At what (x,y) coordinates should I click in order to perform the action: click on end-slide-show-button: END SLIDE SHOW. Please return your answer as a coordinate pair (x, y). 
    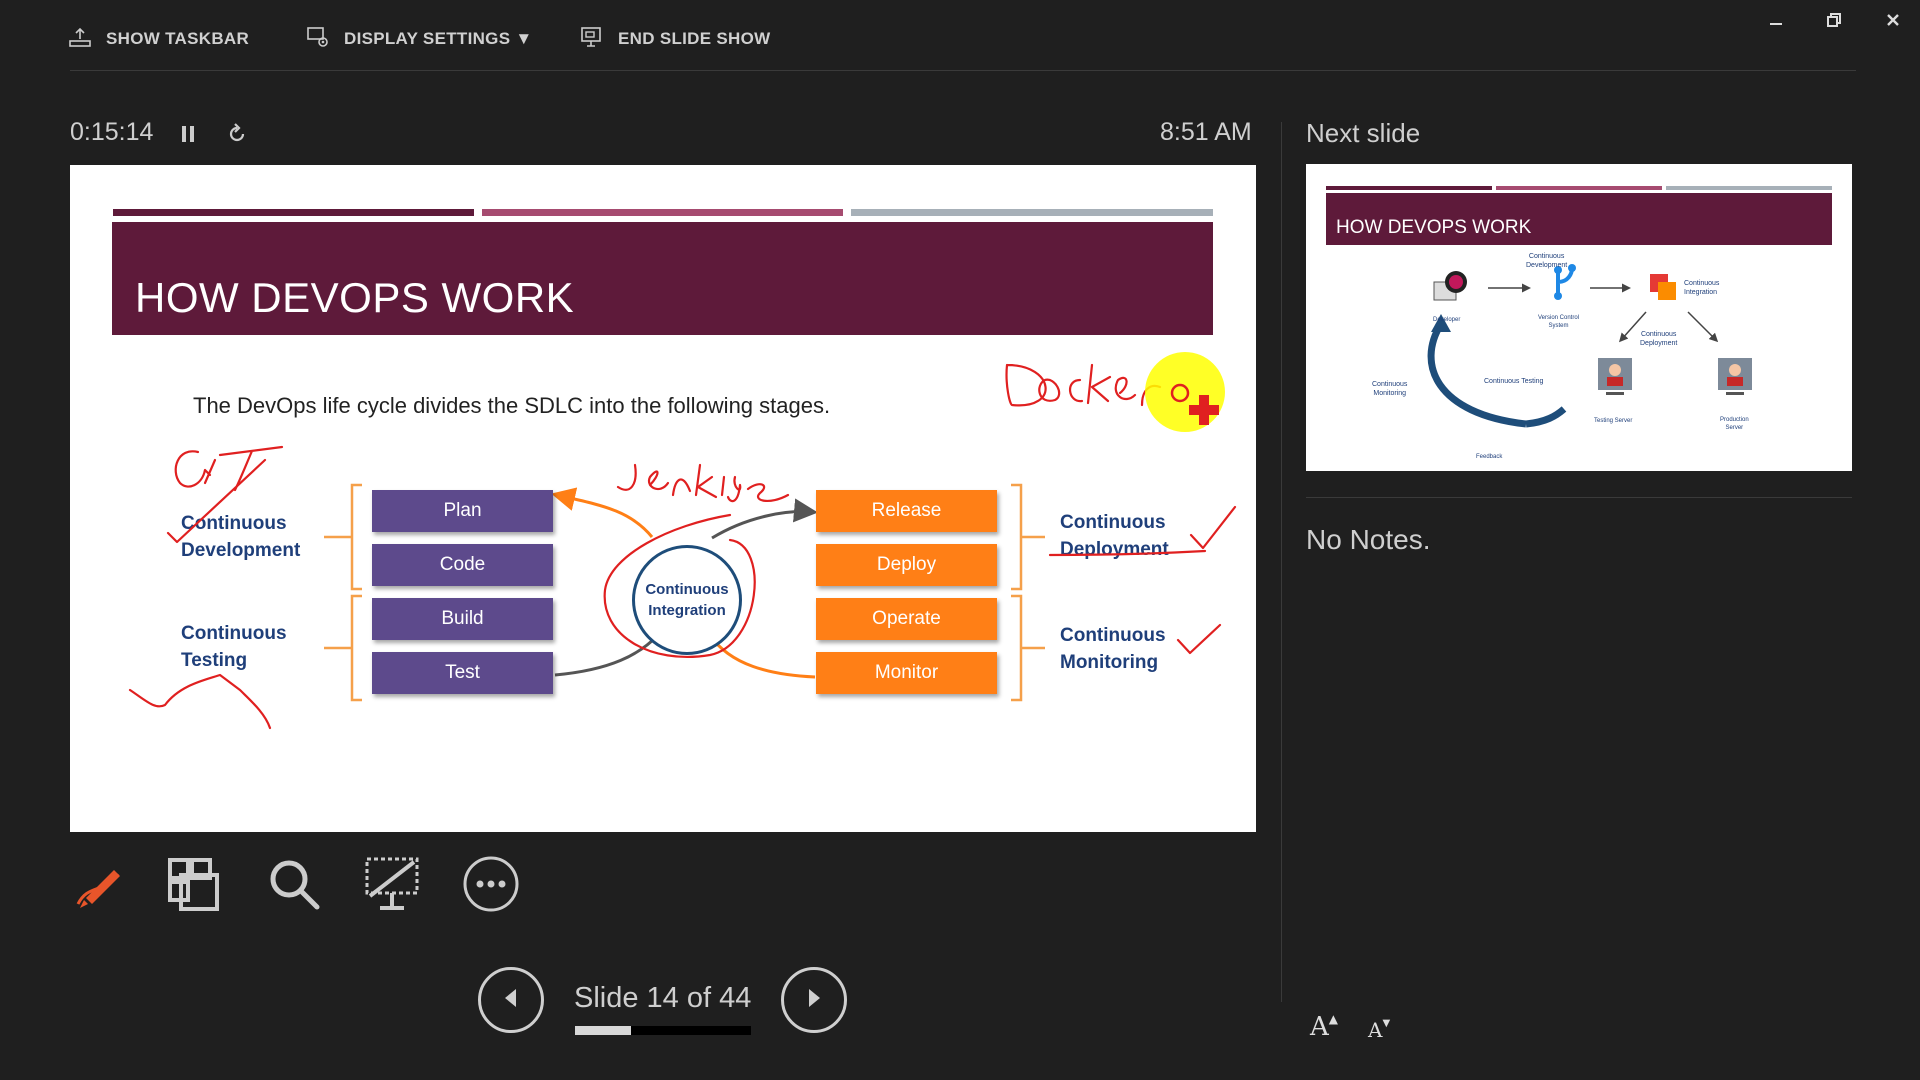
    Looking at the image, I should click on (675, 39).